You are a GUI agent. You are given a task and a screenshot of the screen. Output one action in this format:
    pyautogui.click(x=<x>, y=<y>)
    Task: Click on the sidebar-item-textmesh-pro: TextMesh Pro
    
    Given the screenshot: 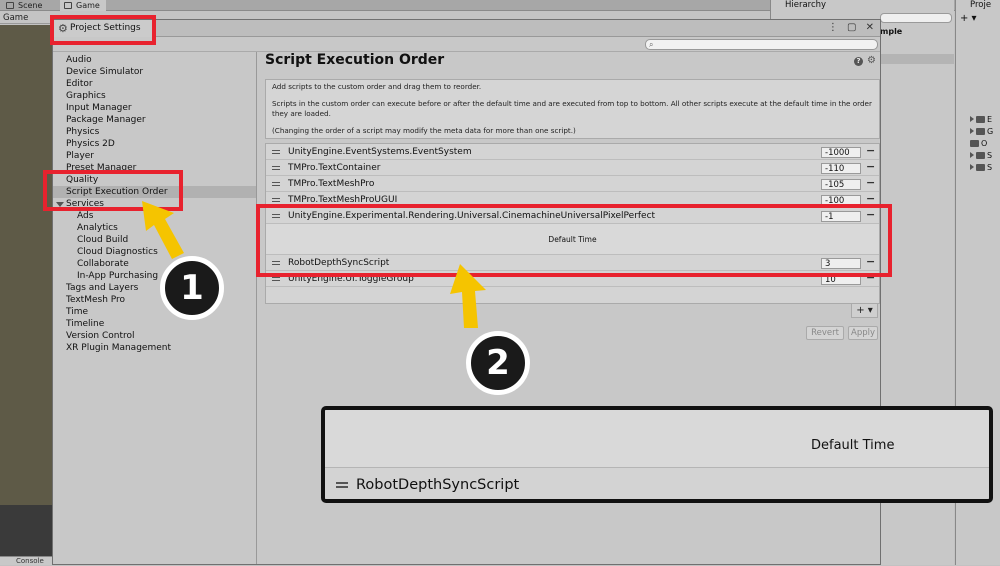 What is the action you would take?
    pyautogui.click(x=154, y=300)
    